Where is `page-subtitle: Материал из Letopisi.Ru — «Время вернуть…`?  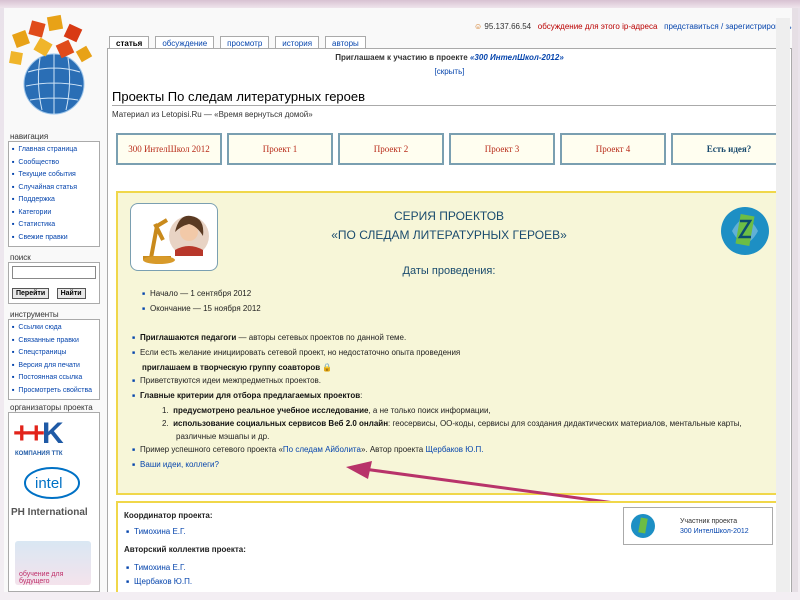
page-subtitle: Материал из Letopisi.Ru — «Время вернуть… is located at coordinates (212, 114).